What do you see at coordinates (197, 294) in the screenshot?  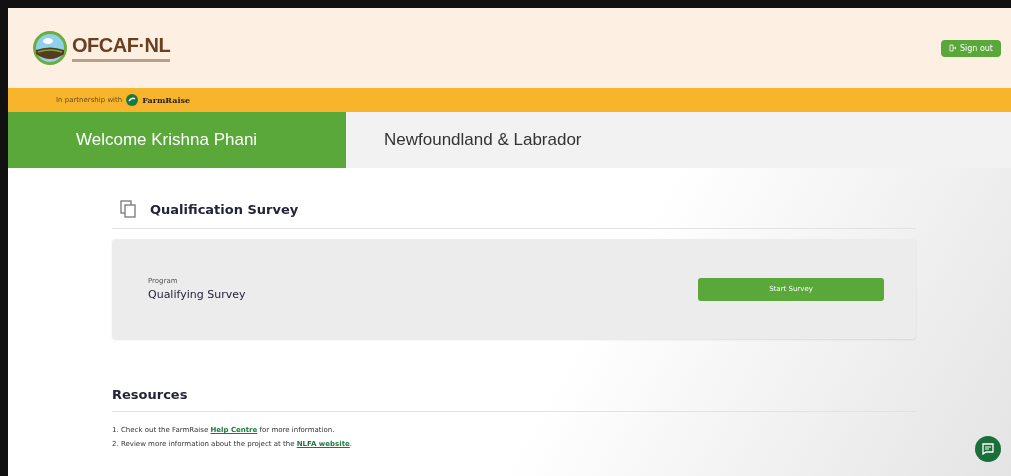 I see `program-name: Qualifying Survey` at bounding box center [197, 294].